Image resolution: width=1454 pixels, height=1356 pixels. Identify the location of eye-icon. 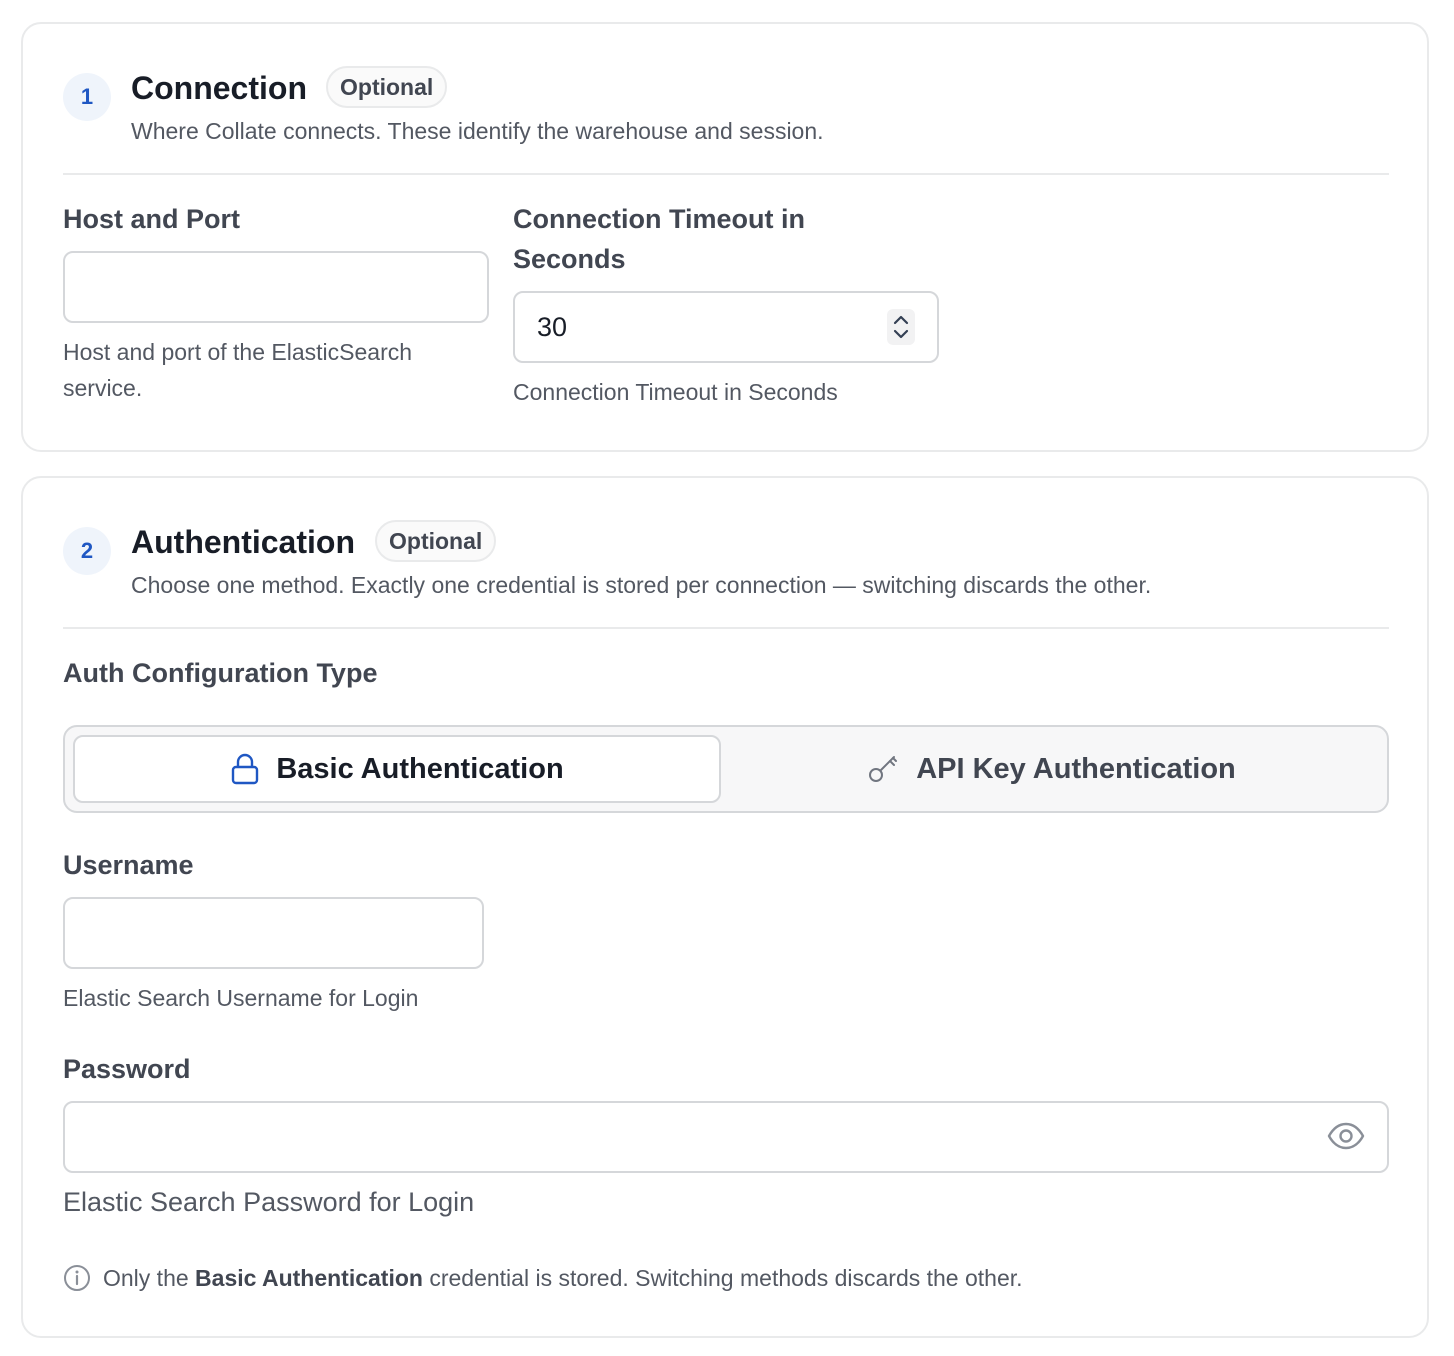
(1346, 1136).